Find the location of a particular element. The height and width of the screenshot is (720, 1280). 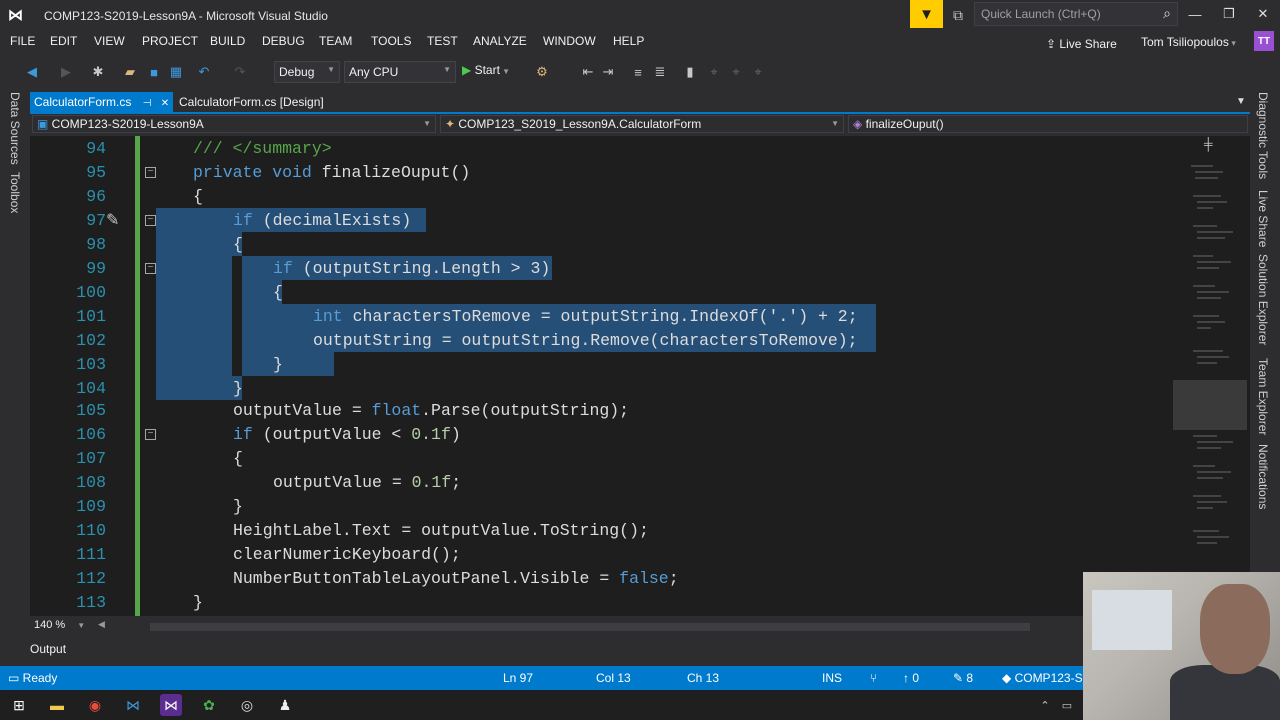

close-button: ✕ is located at coordinates (1263, 14).